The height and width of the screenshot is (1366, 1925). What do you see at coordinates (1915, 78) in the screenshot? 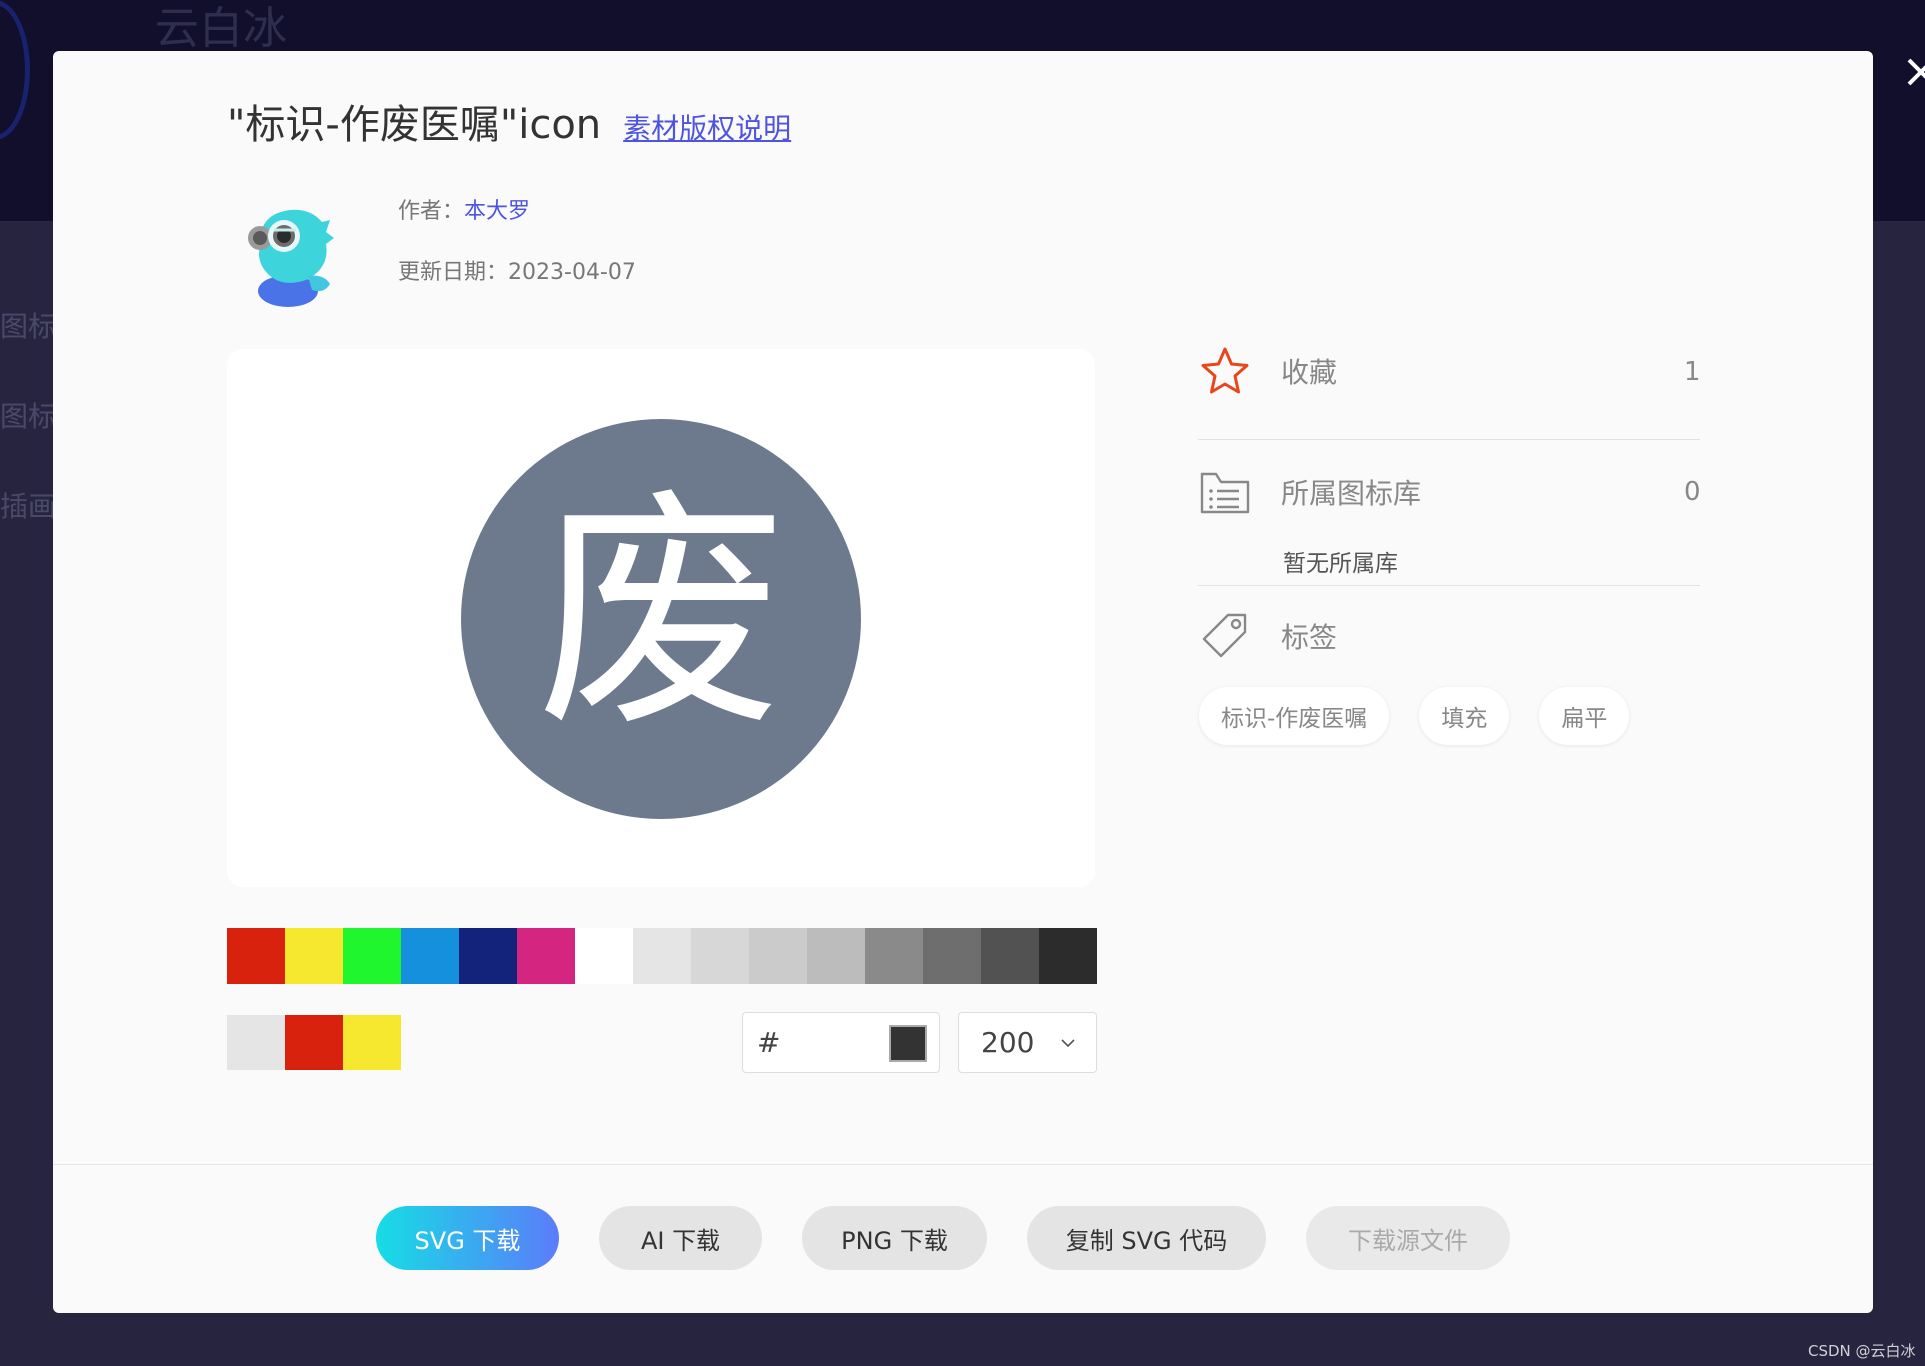
I see `close-icon` at bounding box center [1915, 78].